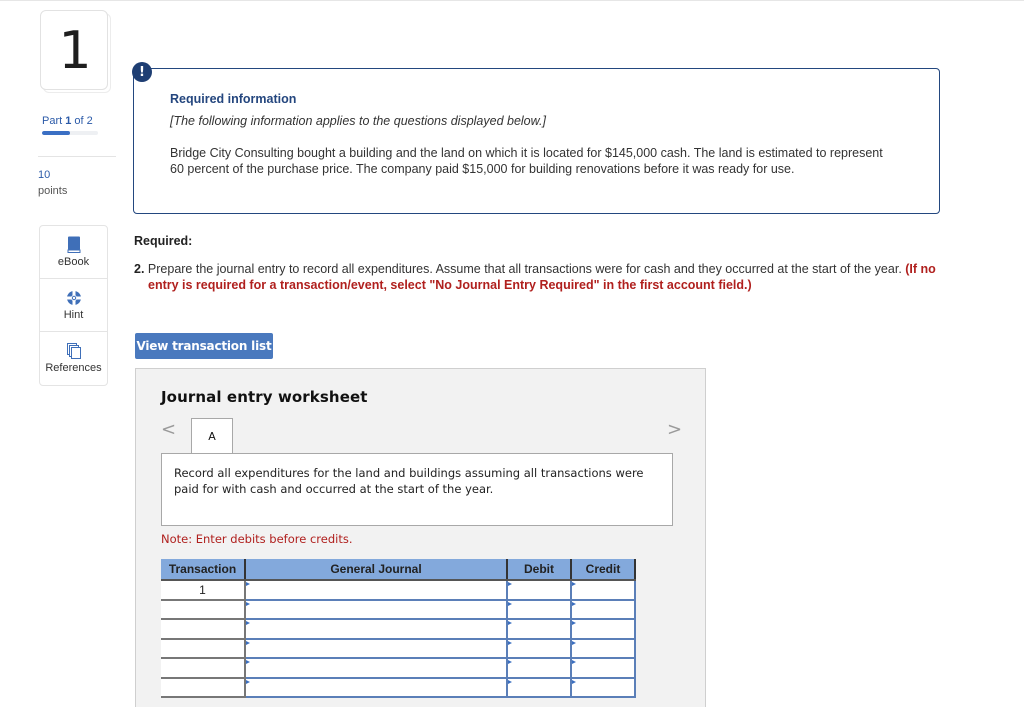 This screenshot has width=1024, height=707. I want to click on journal-table-header: Transaction General Journal Debit Credit, so click(398, 570).